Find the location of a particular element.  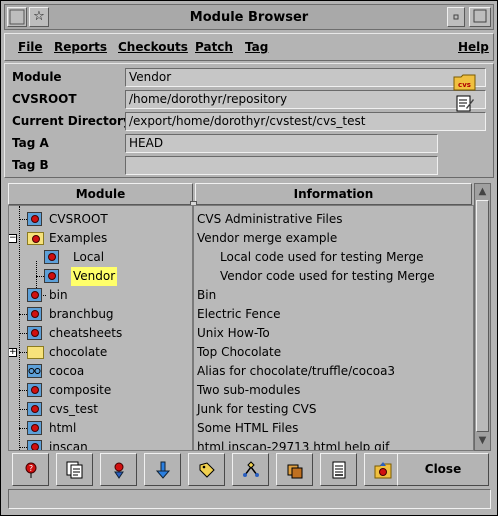

title-bar: ☆ Module Browser is located at coordinates (249, 17).